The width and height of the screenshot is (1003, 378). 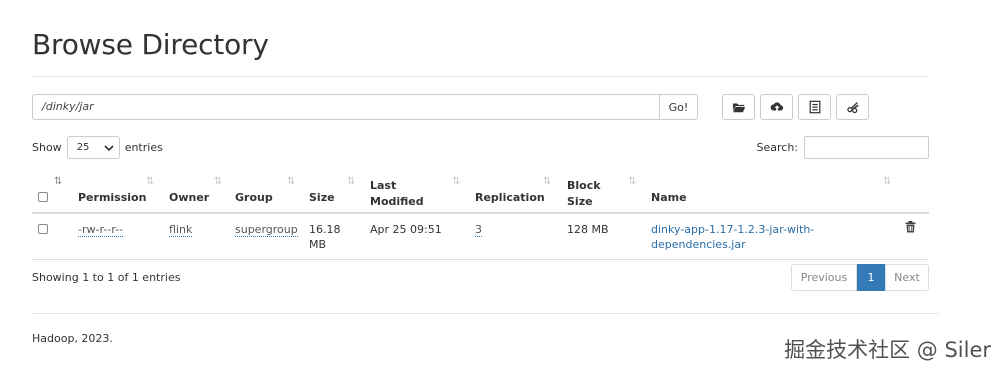 I want to click on page-size-value: 25, so click(x=83, y=147).